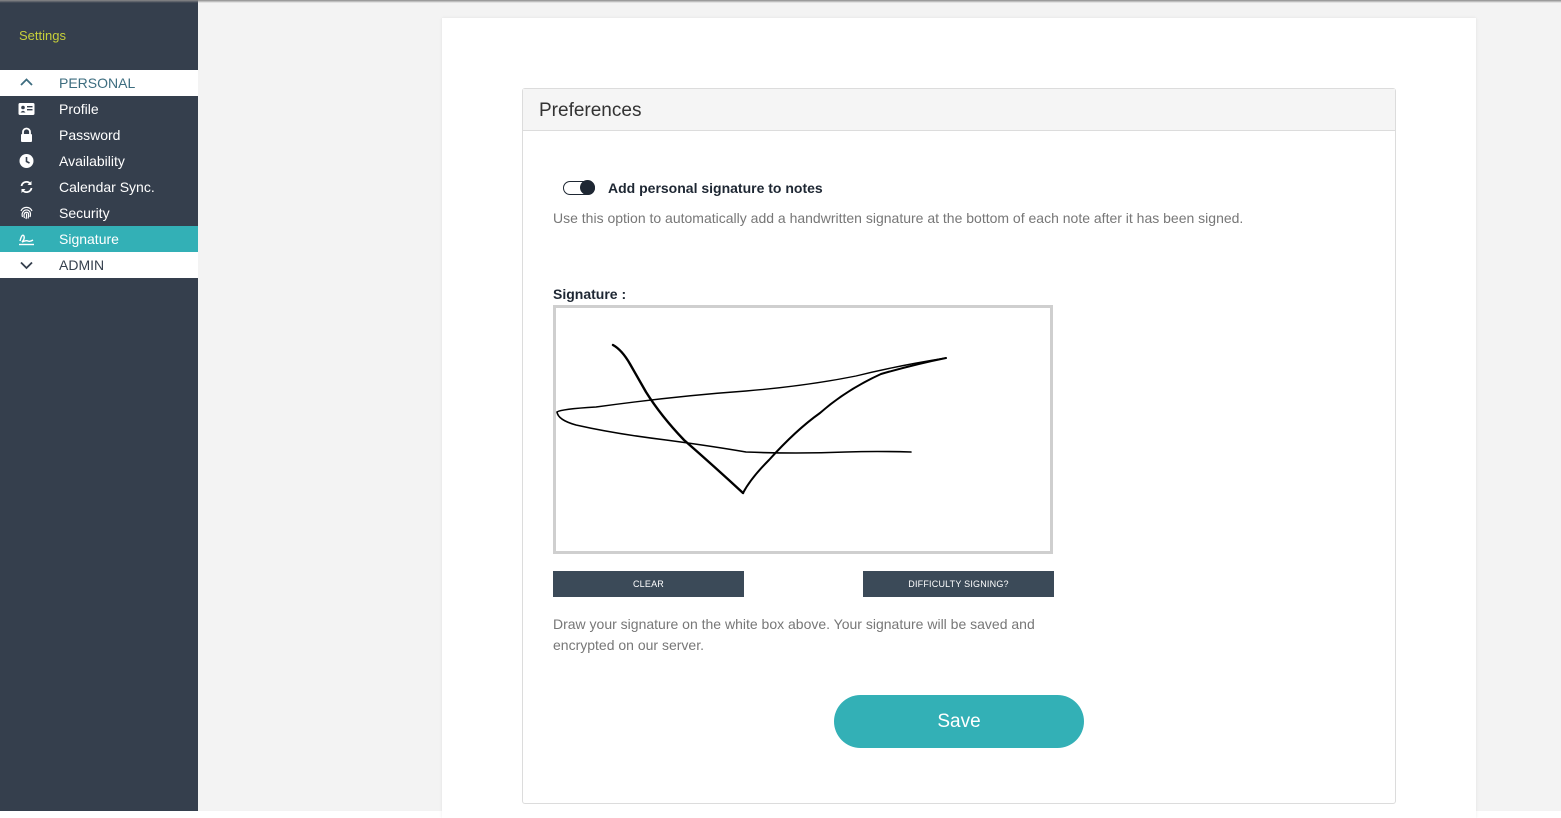 The width and height of the screenshot is (1561, 818). I want to click on sidebar-item-label: Calendar Sync., so click(107, 187).